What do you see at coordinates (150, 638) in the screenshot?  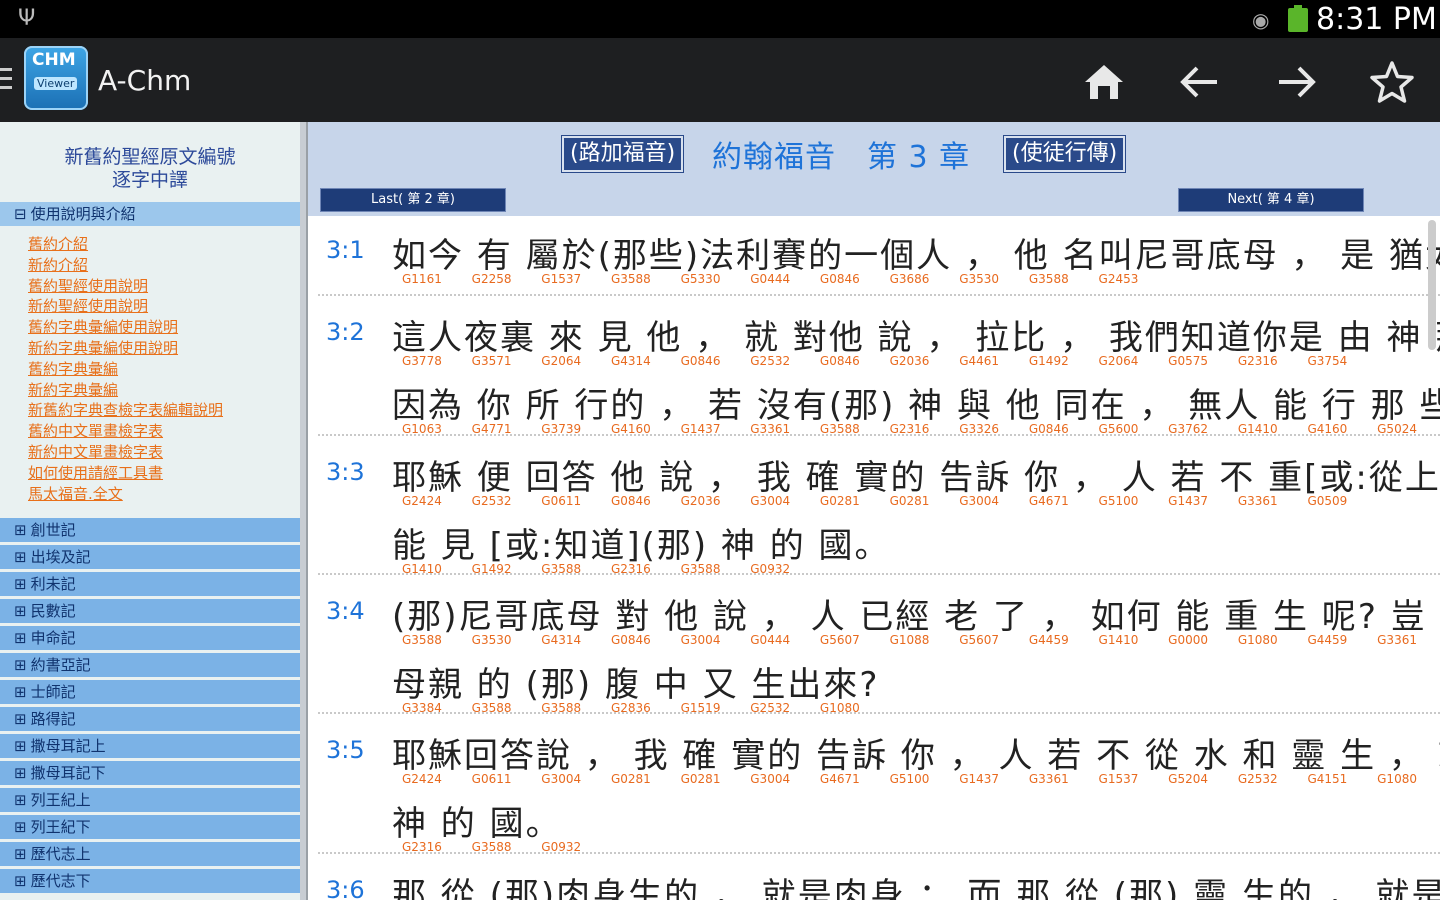 I see `sidebar-item-book: ⊞ 申命記` at bounding box center [150, 638].